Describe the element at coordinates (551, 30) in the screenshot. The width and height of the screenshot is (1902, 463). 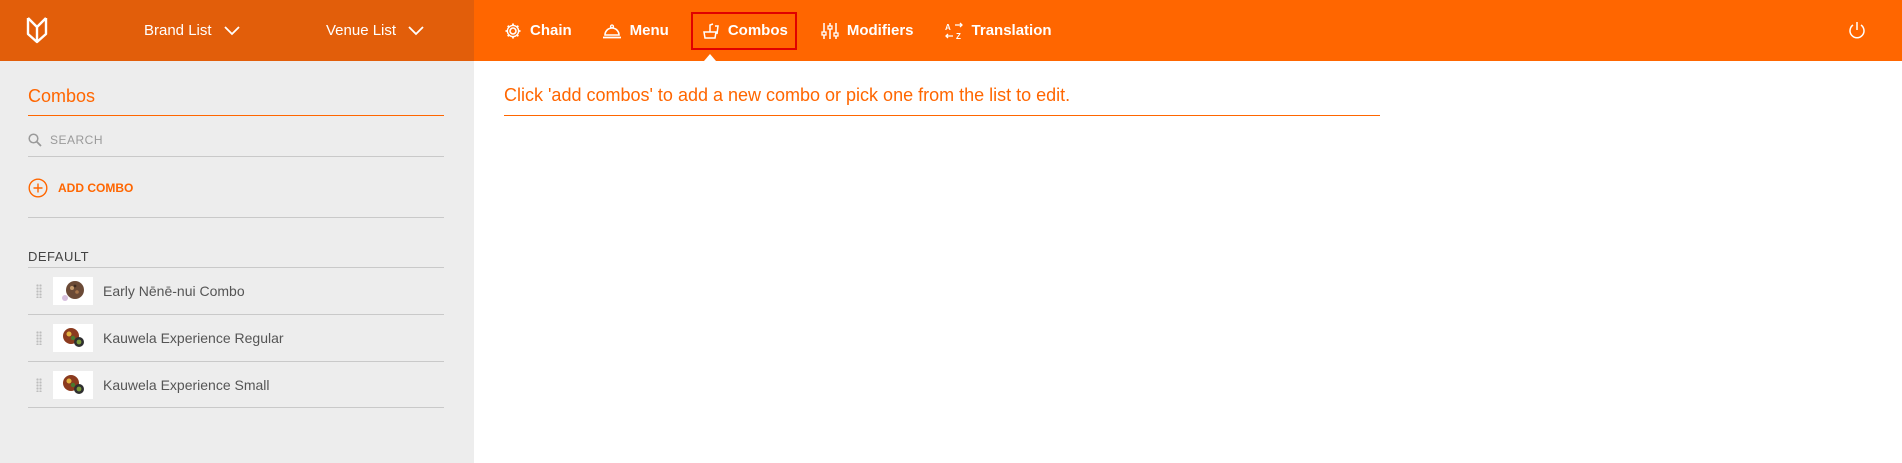
I see `nav-chain-label: Chain` at that location.